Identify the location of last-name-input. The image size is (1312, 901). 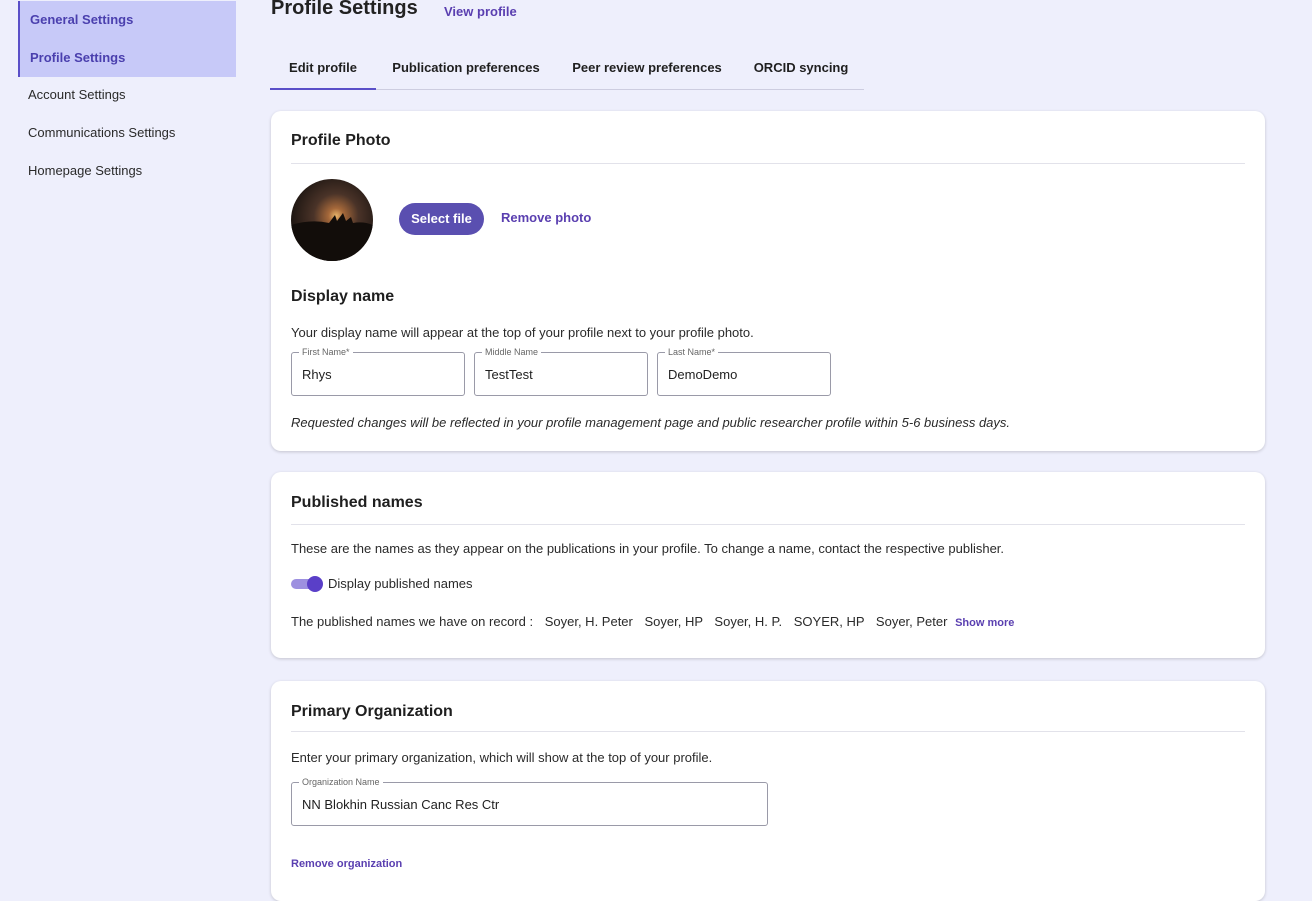
(744, 374).